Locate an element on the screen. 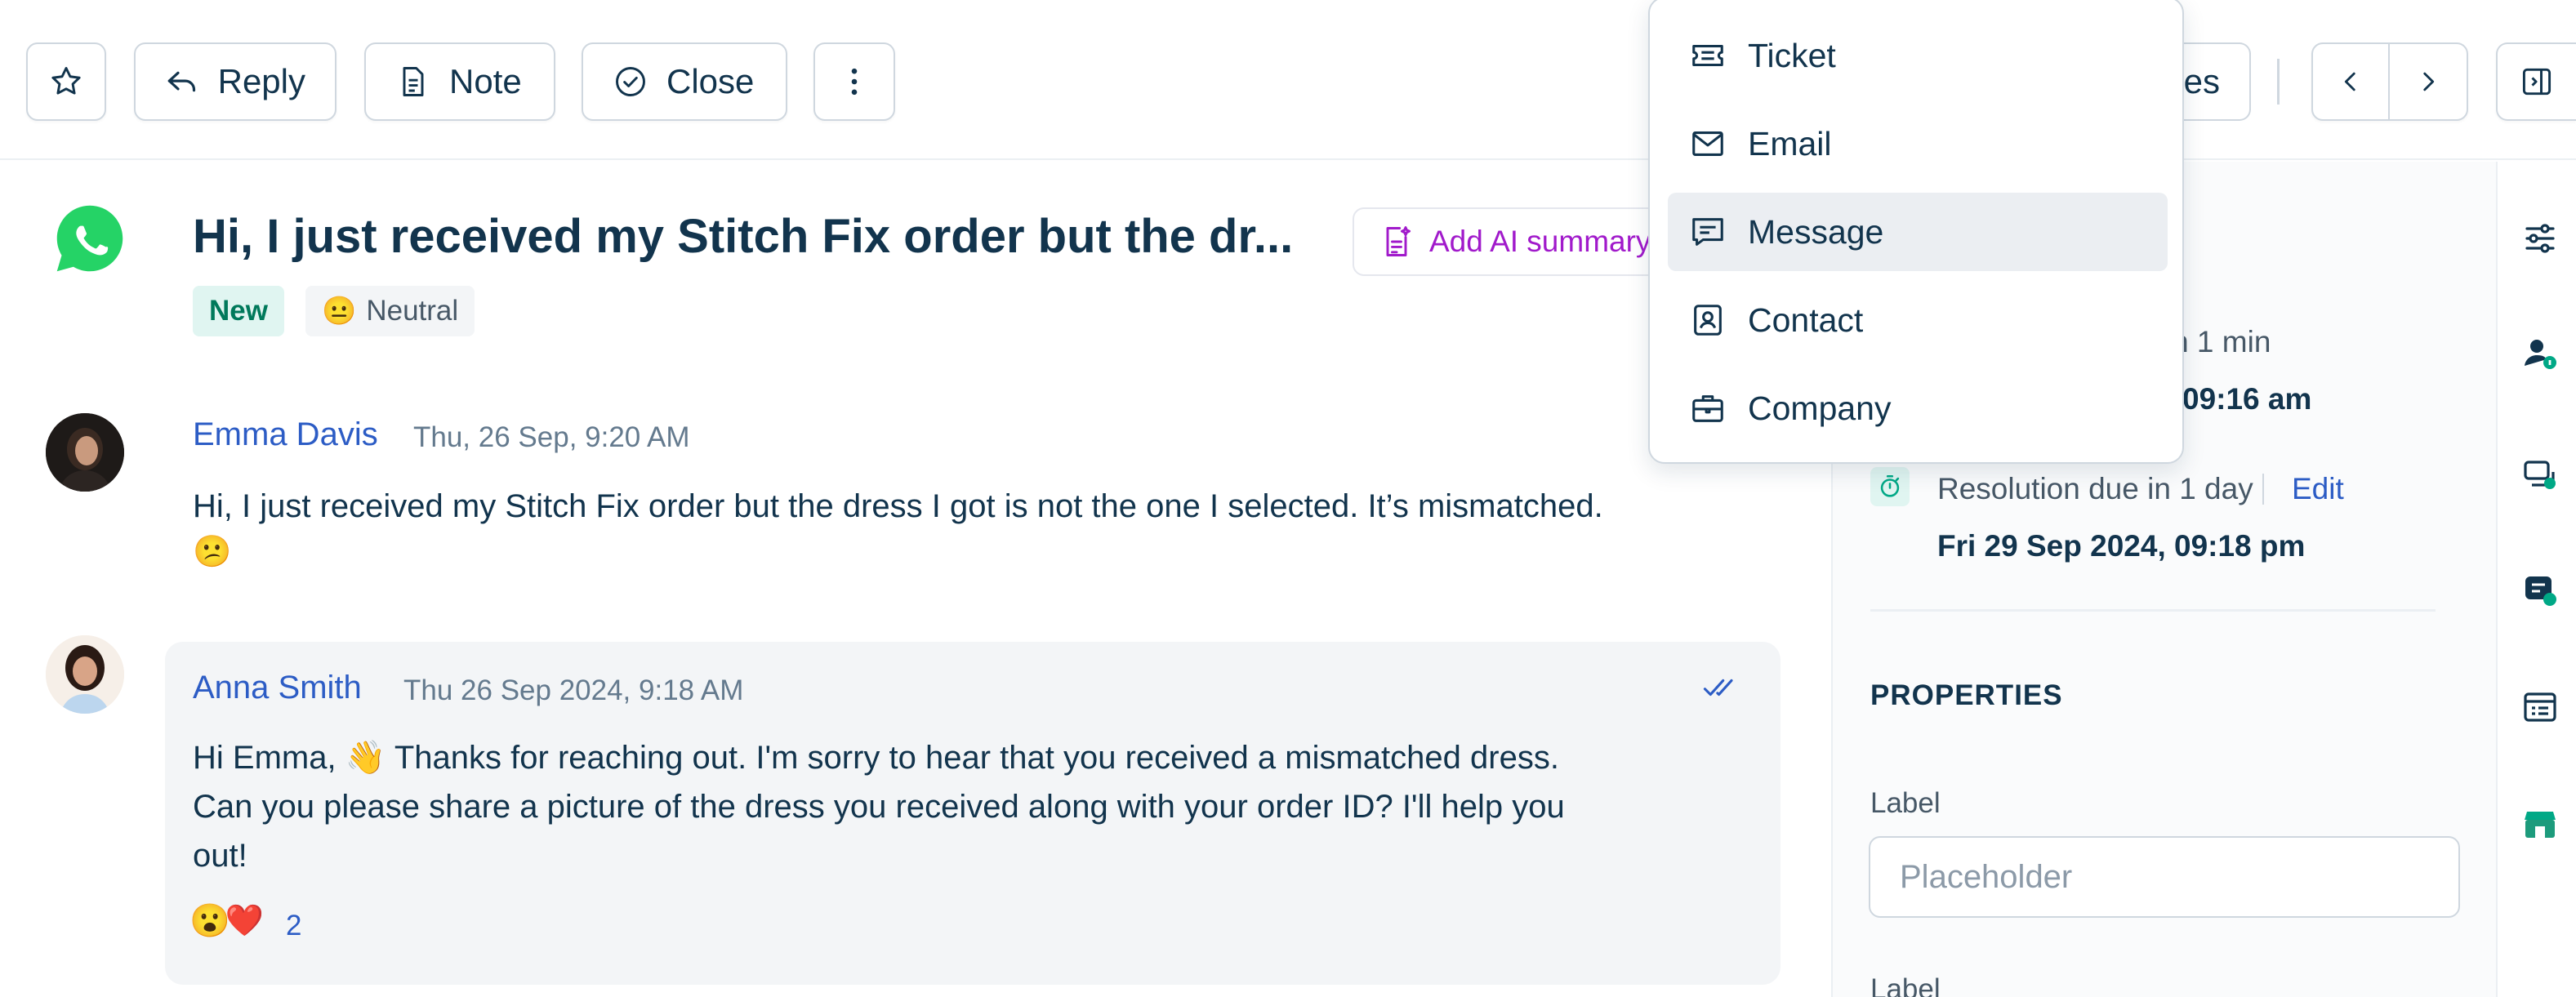  stopwatch-icon is located at coordinates (1890, 486).